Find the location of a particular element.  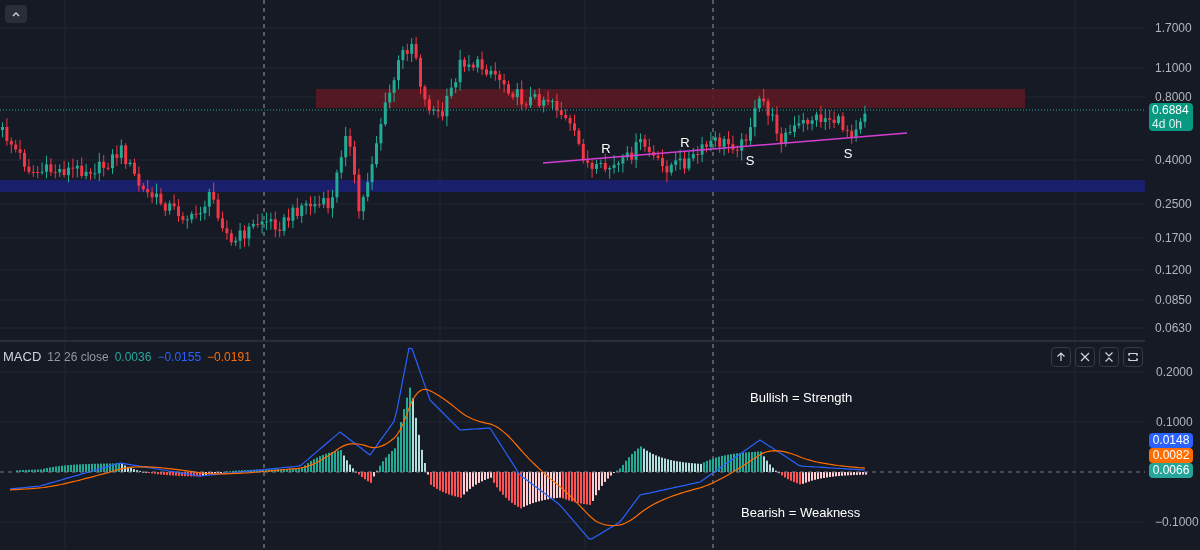

axis-label: 1.1000 is located at coordinates (1173, 68).